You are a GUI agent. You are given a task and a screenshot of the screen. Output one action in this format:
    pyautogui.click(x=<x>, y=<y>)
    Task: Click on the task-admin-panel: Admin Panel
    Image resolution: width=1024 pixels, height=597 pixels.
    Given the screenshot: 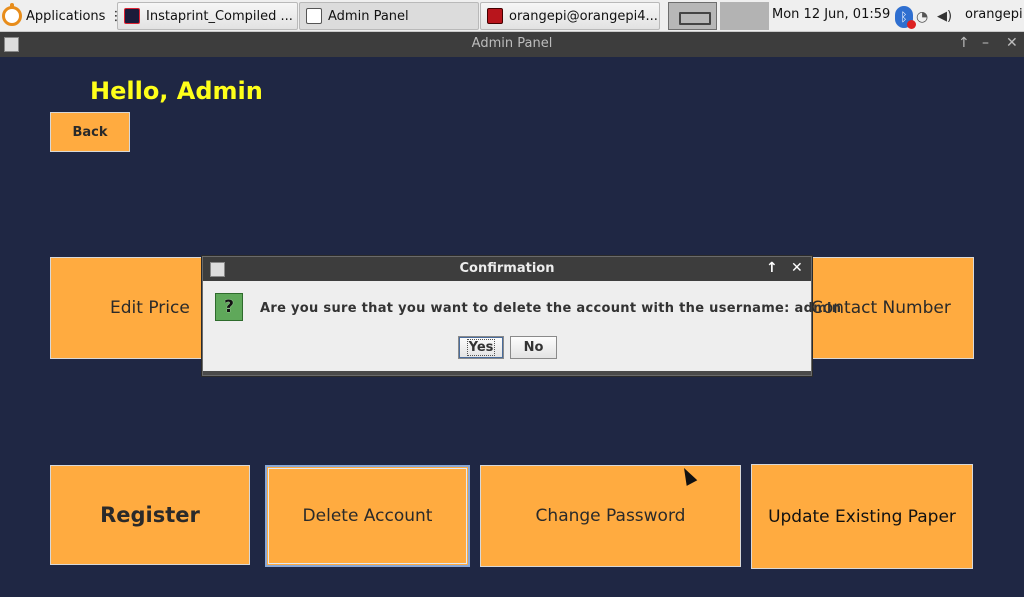 What is the action you would take?
    pyautogui.click(x=389, y=16)
    